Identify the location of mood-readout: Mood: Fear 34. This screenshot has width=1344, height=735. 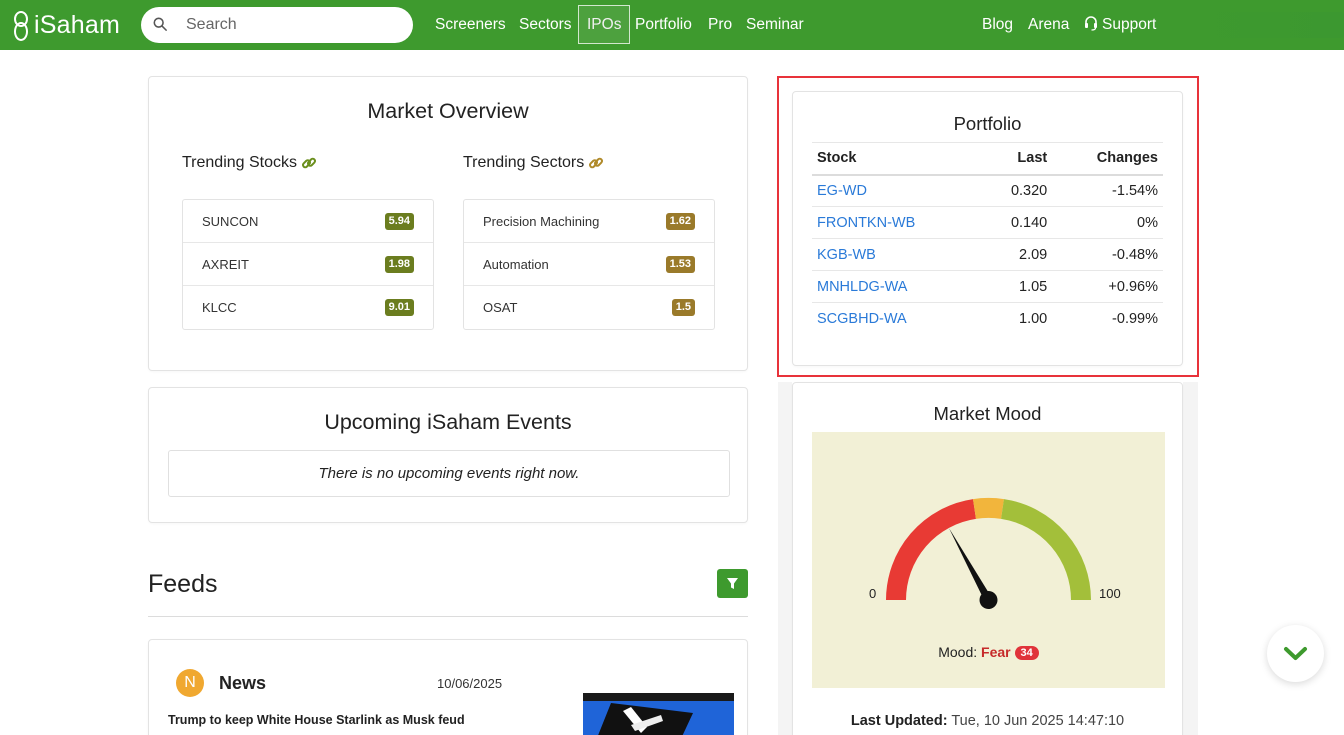
(988, 652).